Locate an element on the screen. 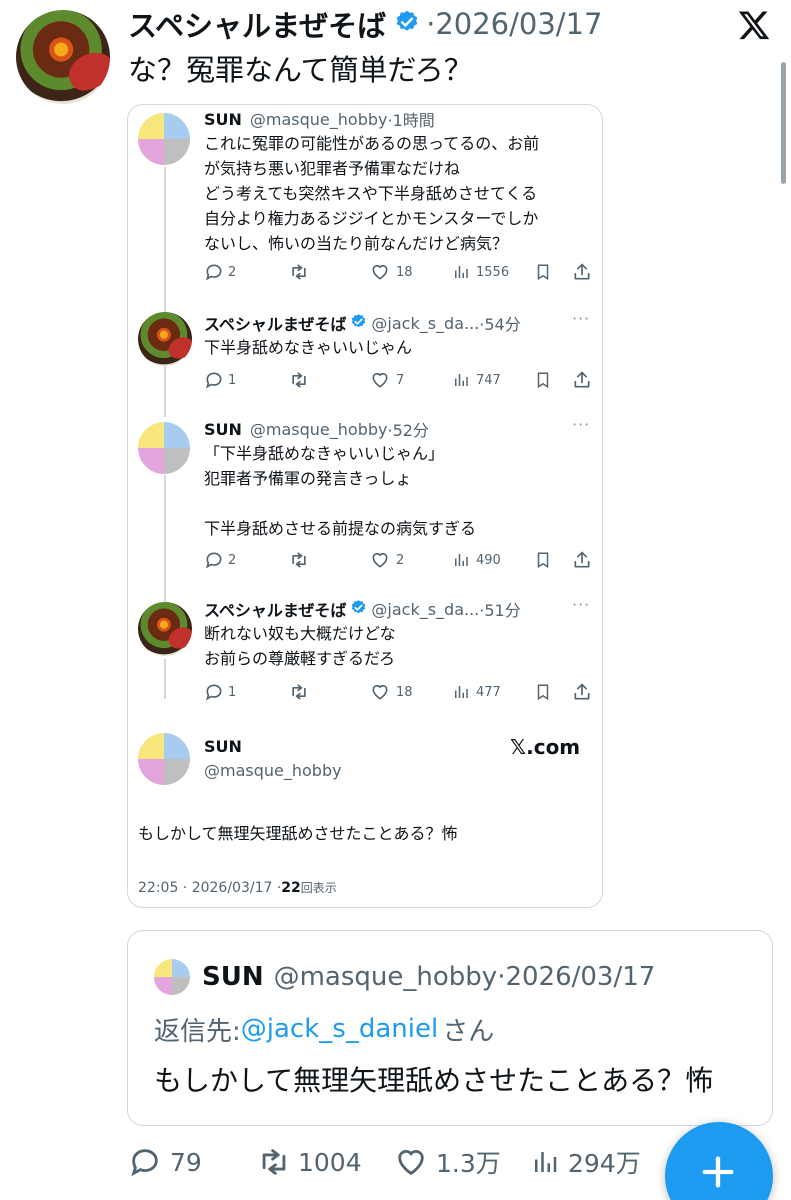  final-timestamp: 22:05 · 2026/03/17 · is located at coordinates (210, 887).